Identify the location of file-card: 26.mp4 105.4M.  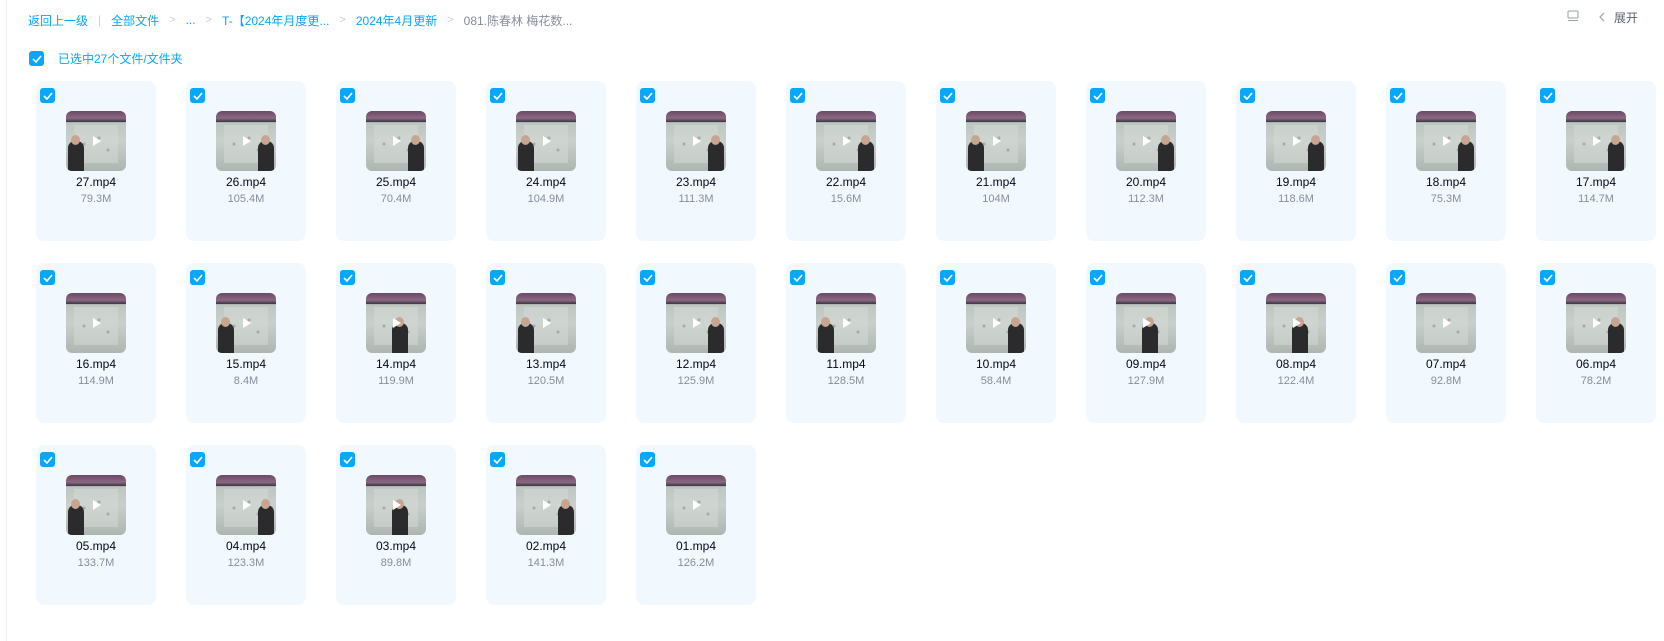
(246, 161).